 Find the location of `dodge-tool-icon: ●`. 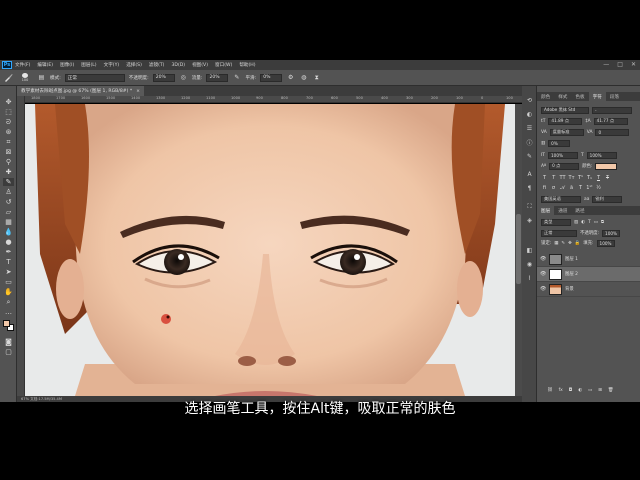

dodge-tool-icon: ● is located at coordinates (8, 242).